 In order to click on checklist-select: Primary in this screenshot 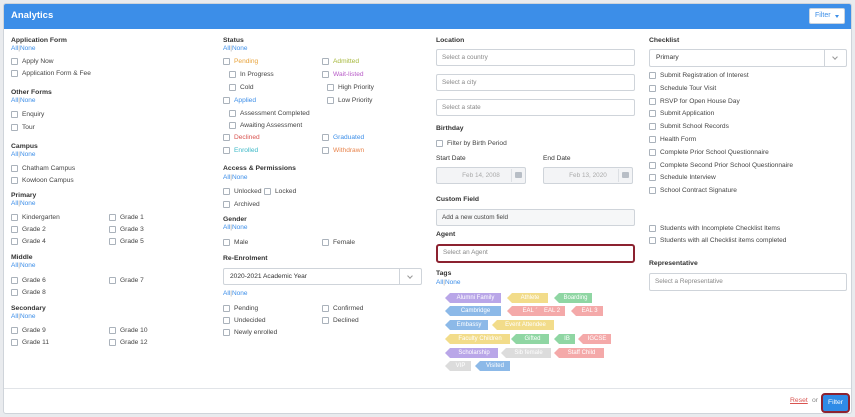, I will do `click(748, 58)`.